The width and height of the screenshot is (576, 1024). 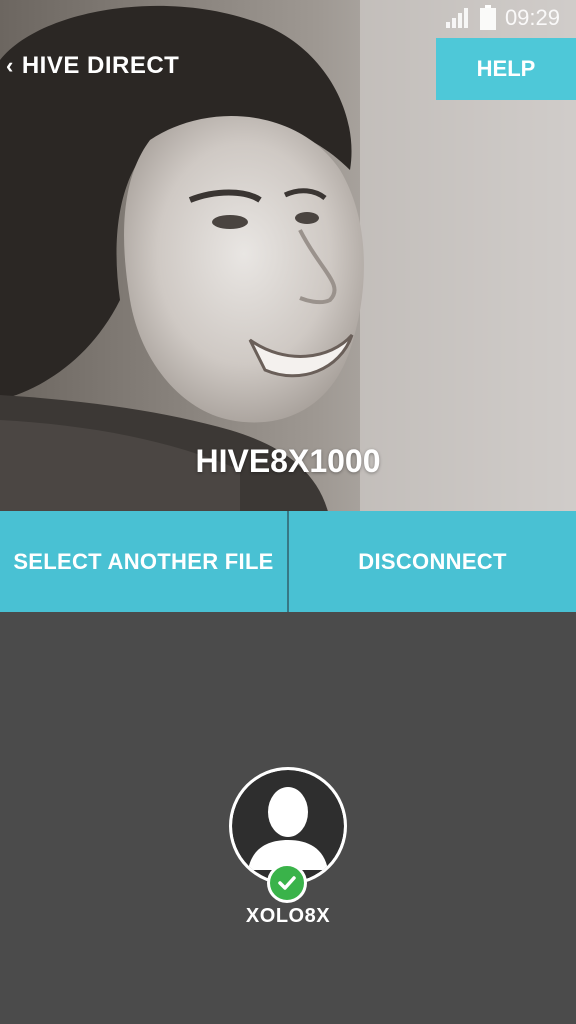 What do you see at coordinates (288, 916) in the screenshot?
I see `device-name: XOLO8X` at bounding box center [288, 916].